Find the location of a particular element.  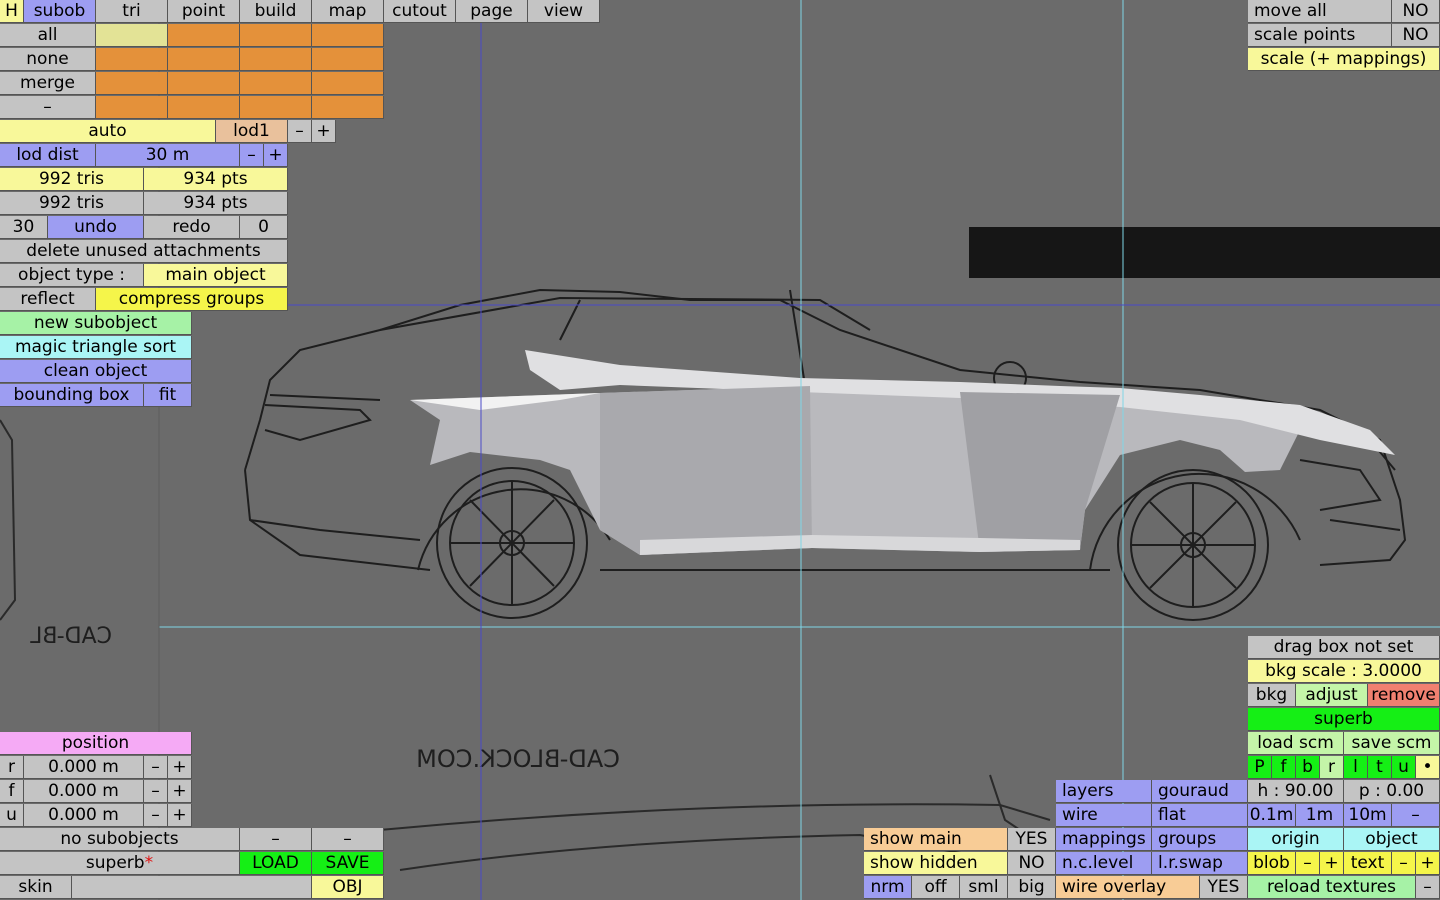

gouraud-button: gouraud is located at coordinates (1200, 791).